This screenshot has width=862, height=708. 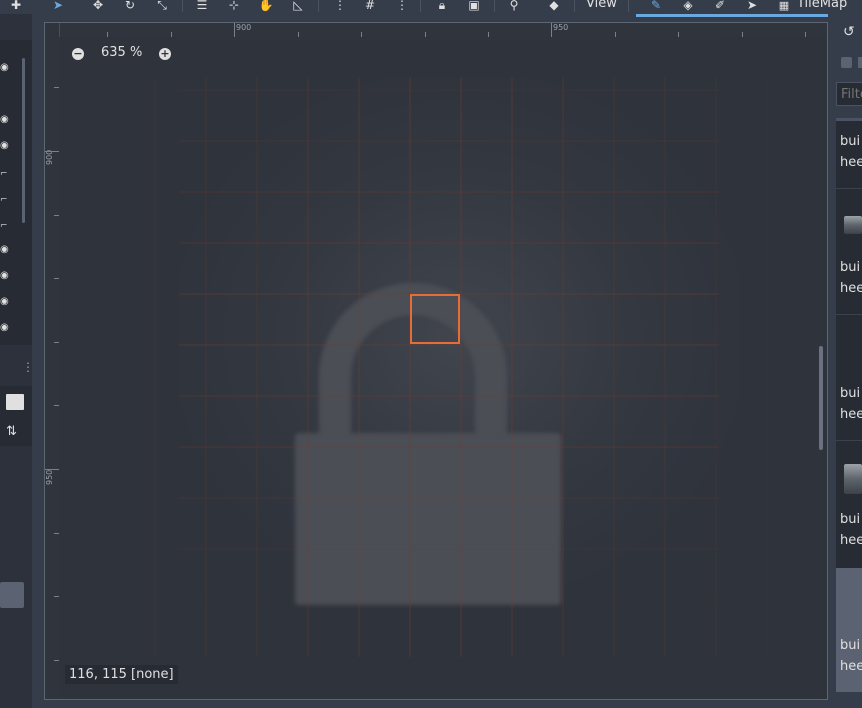 I want to click on rotate-left-icon: ↺, so click(x=849, y=32).